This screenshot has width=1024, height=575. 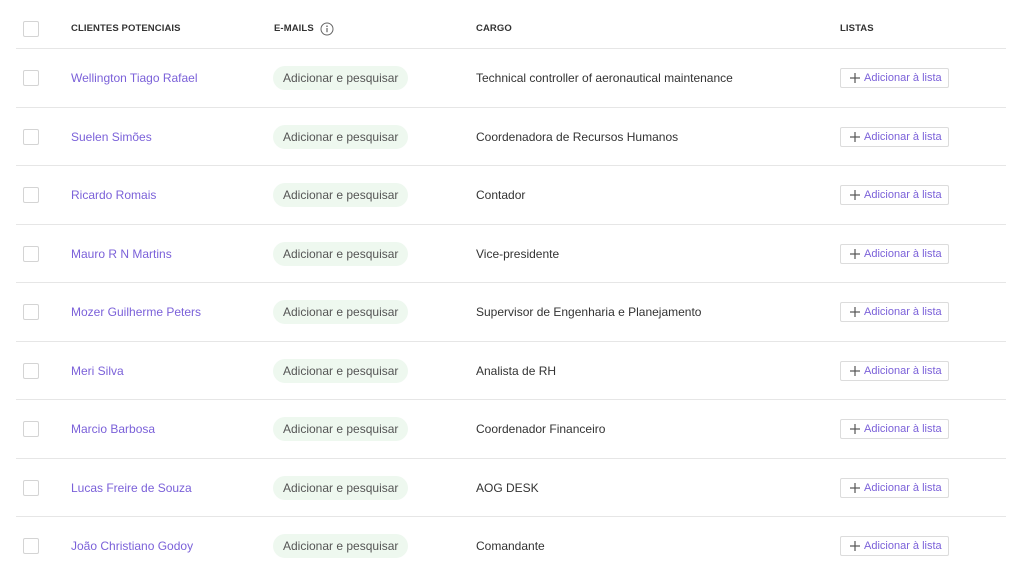 I want to click on table-header: CLIENTES POTENCIAIS E-MAILS CARGO LISTAS, so click(x=512, y=24).